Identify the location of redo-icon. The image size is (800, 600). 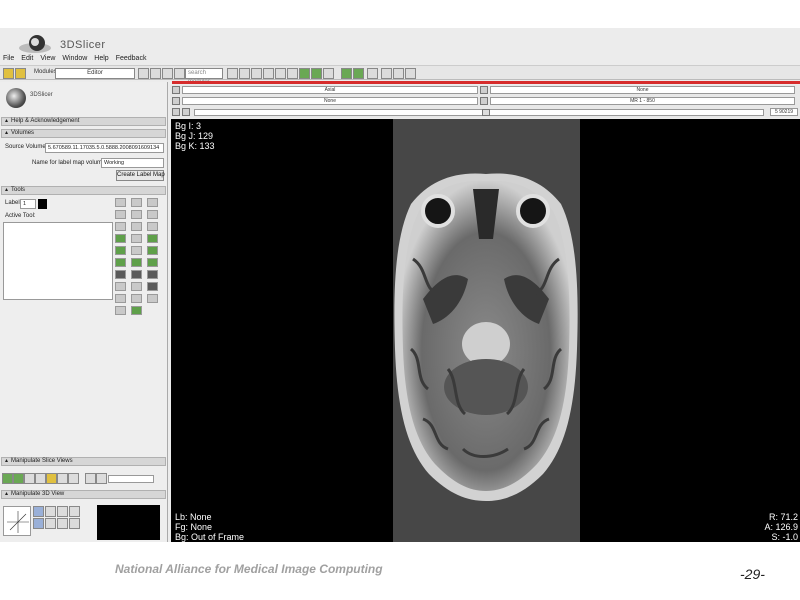
(358, 73).